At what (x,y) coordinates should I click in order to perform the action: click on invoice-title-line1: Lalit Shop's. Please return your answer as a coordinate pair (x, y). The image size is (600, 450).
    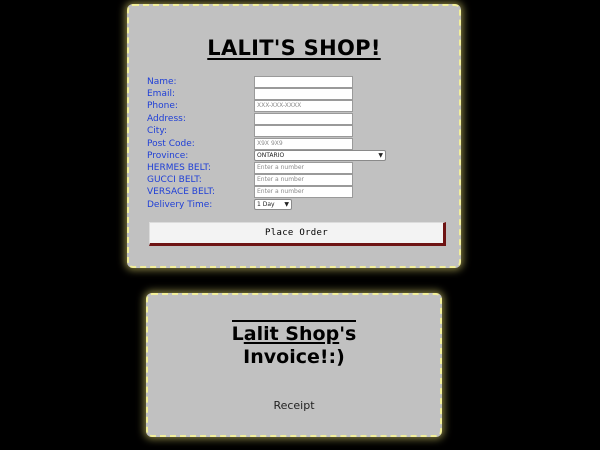
    Looking at the image, I should click on (294, 333).